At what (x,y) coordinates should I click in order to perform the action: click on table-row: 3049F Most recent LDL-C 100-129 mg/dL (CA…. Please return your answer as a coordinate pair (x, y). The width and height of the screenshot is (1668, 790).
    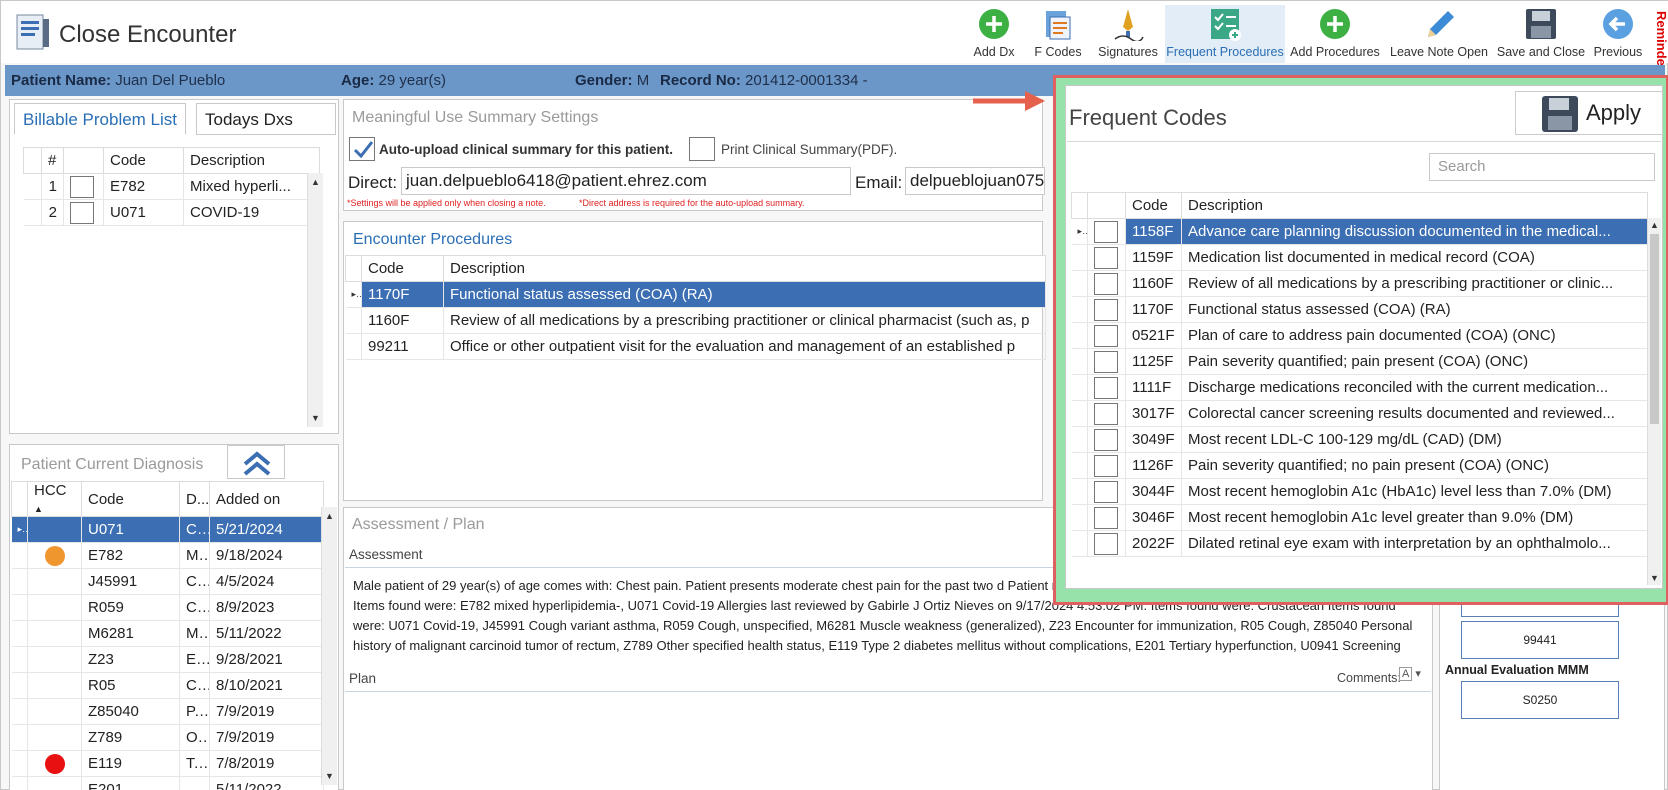
    Looking at the image, I should click on (1359, 439).